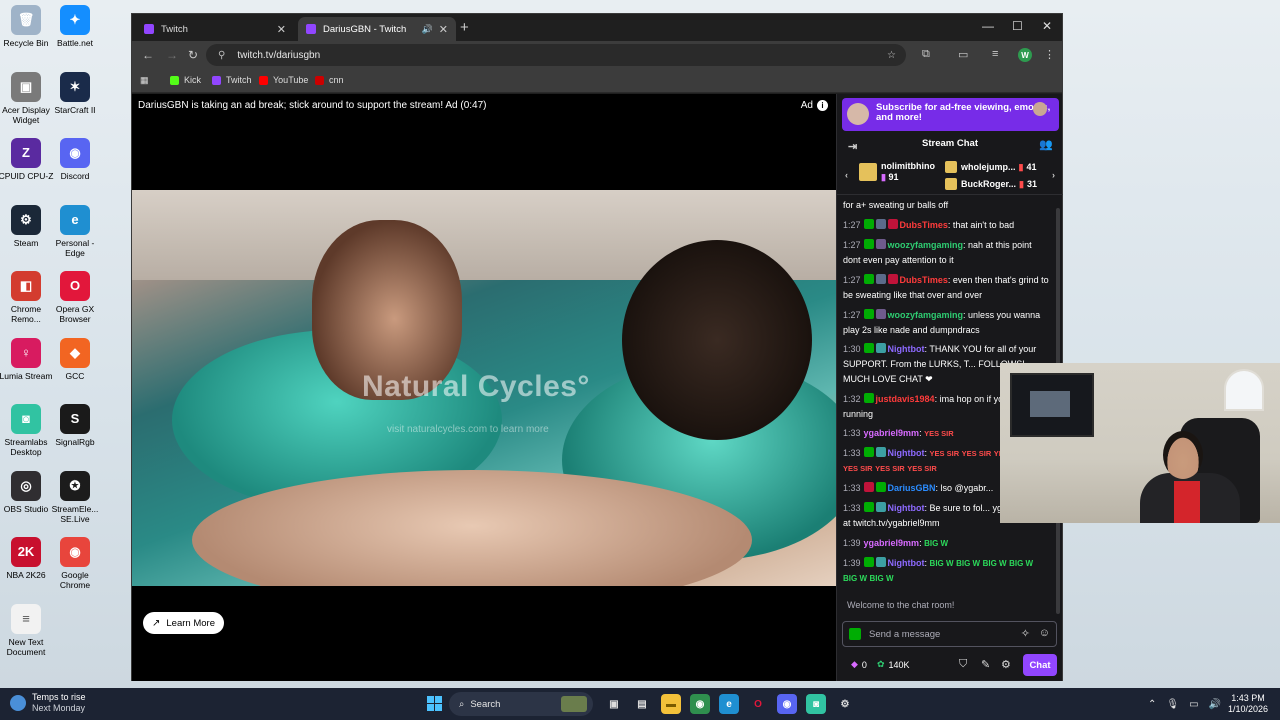  What do you see at coordinates (75, 93) in the screenshot?
I see `desktop-icon-starcraft-ii: ✶ StarCraft II` at bounding box center [75, 93].